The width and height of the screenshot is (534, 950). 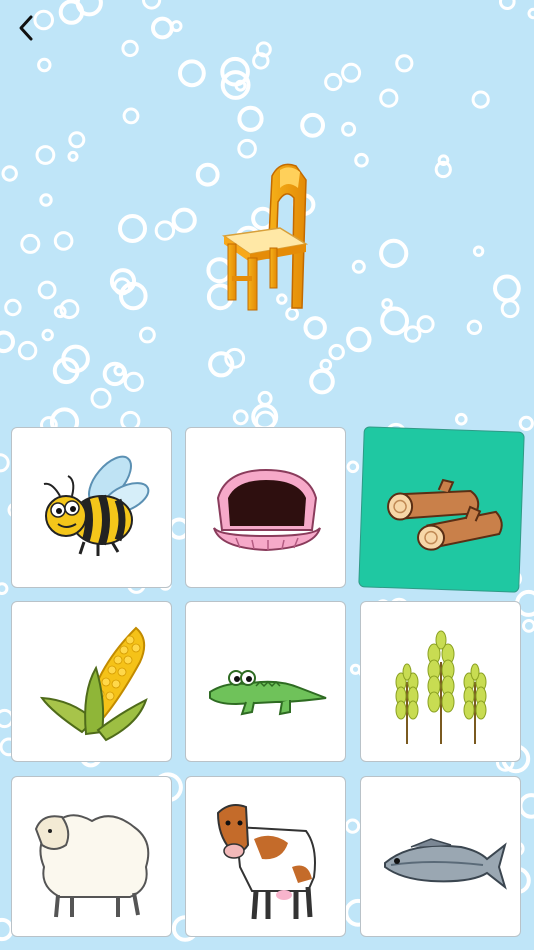 I want to click on wheat-image, so click(x=440, y=687).